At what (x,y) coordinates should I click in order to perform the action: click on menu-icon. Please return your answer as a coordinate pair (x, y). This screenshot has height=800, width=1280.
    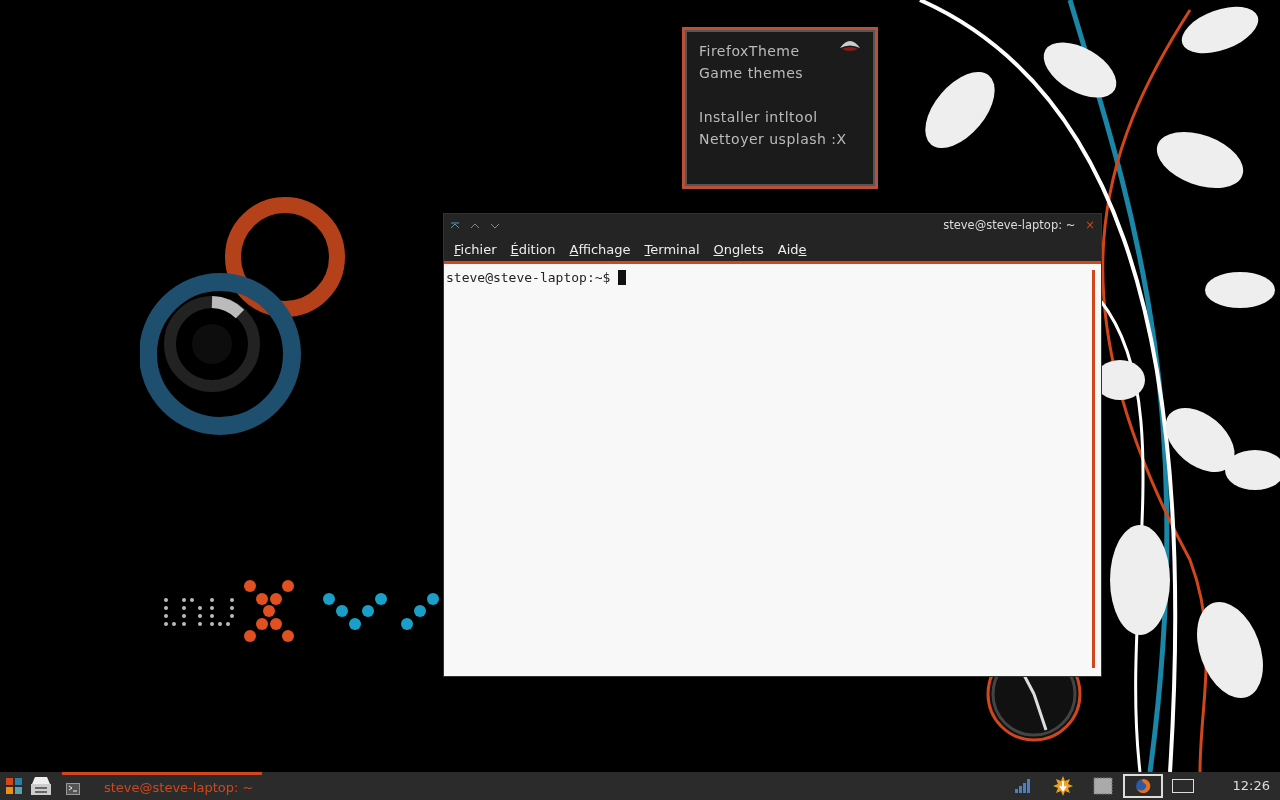
    Looking at the image, I should click on (14, 786).